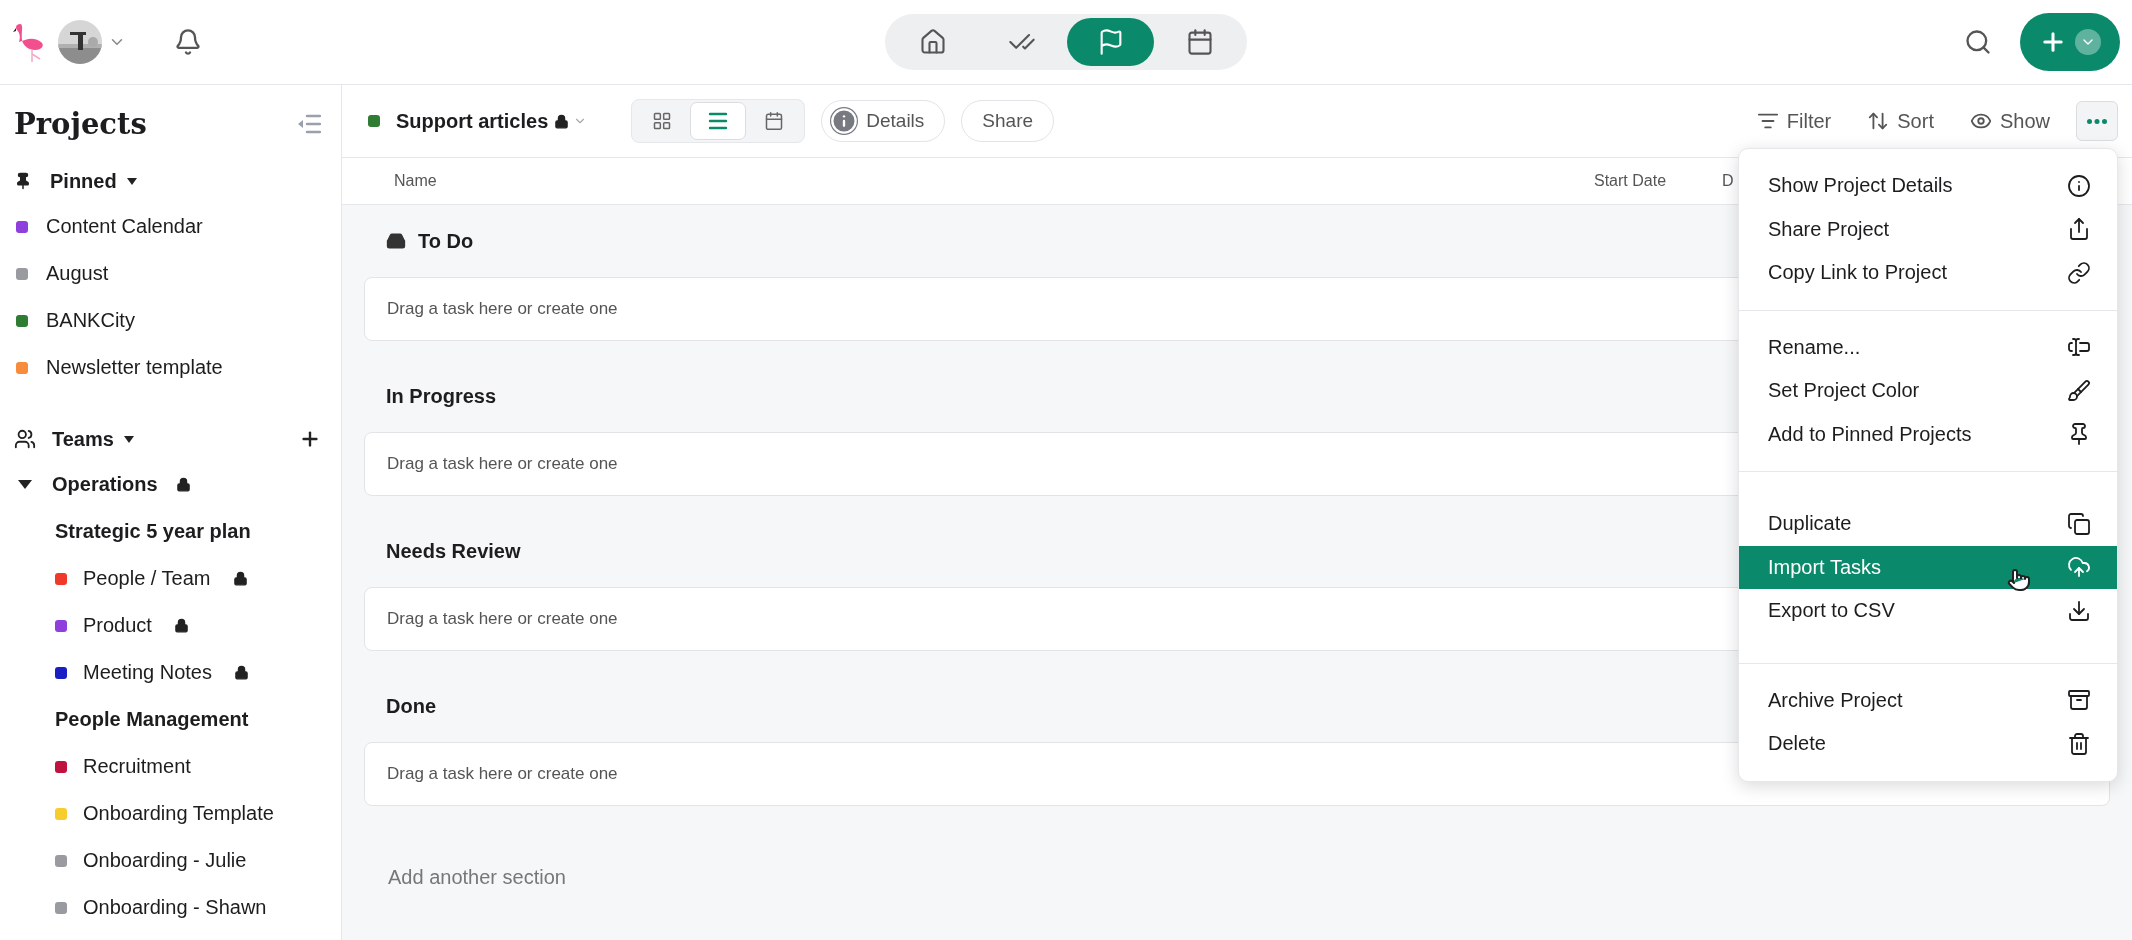  Describe the element at coordinates (1728, 181) in the screenshot. I see `column-header: D` at that location.